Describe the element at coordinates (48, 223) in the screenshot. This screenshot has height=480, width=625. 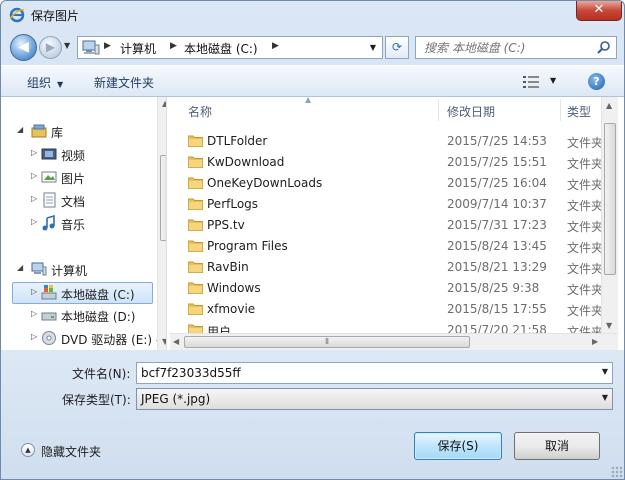
I see `music-library-icon` at that location.